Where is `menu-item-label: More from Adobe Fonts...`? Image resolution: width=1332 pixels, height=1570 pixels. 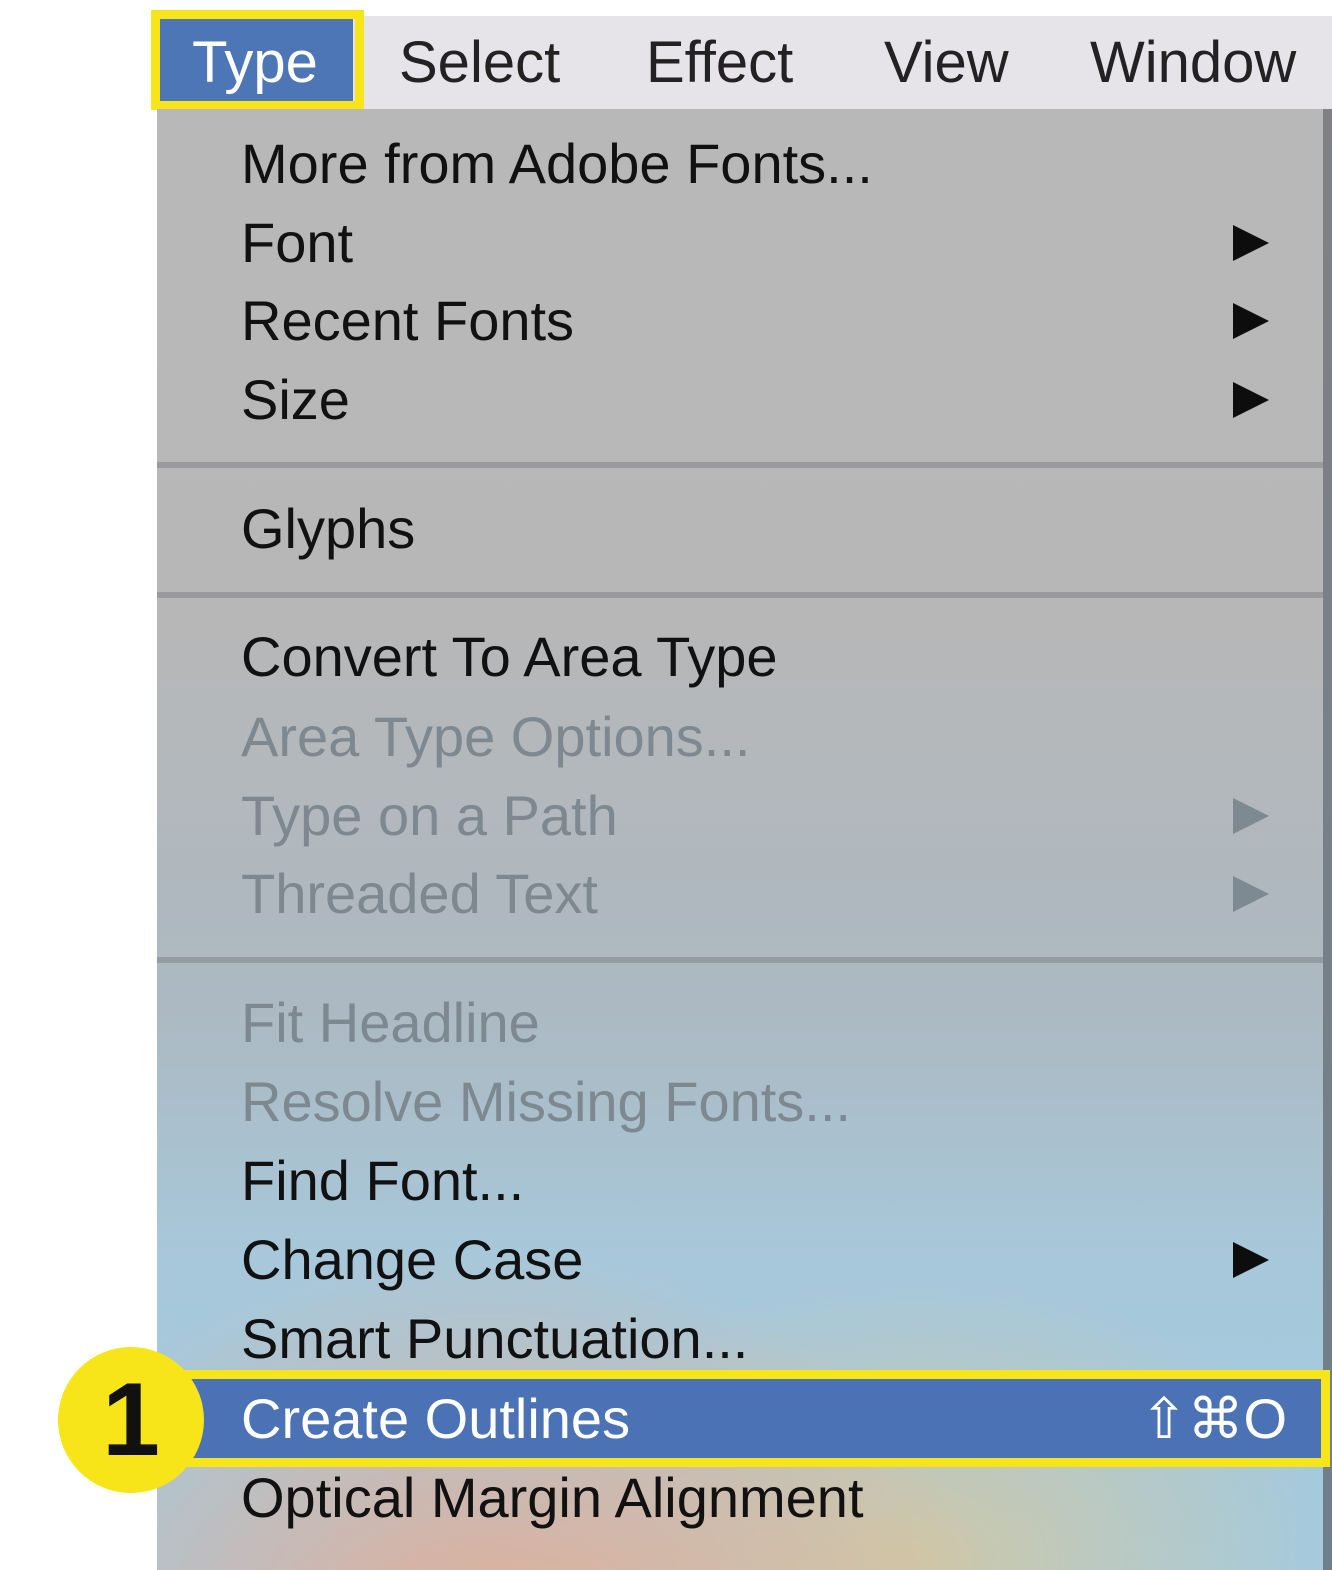
menu-item-label: More from Adobe Fonts... is located at coordinates (557, 163).